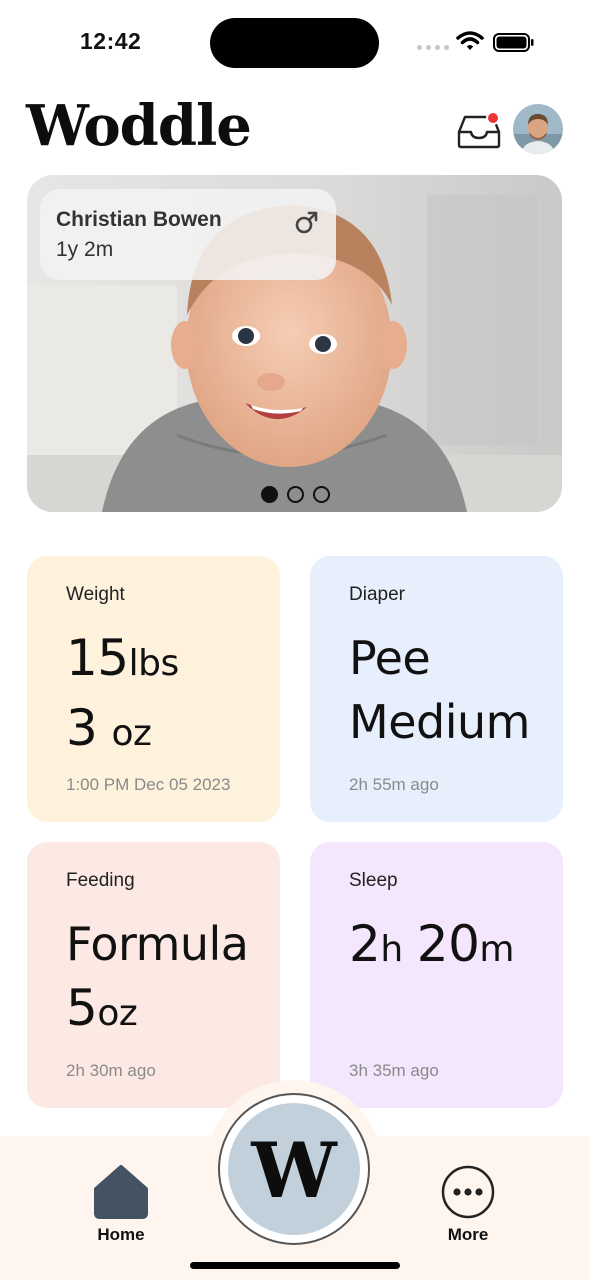 This screenshot has height=1280, width=589. I want to click on sleep-card: Sleep 2h 20m 3h 35m ago, so click(436, 975).